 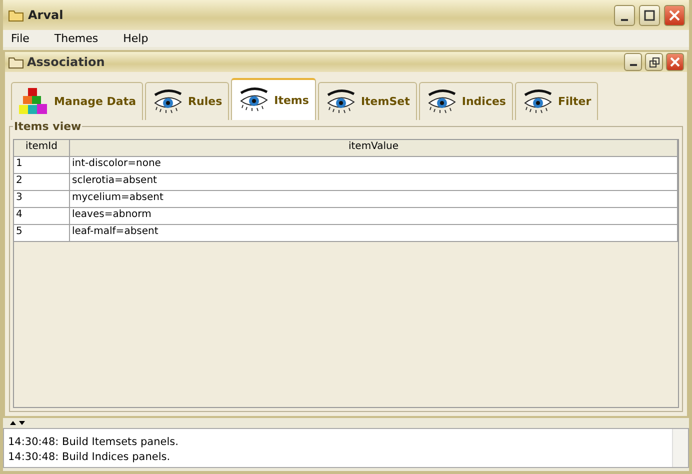 I want to click on table-cell: sclerotia=absent, so click(x=374, y=182).